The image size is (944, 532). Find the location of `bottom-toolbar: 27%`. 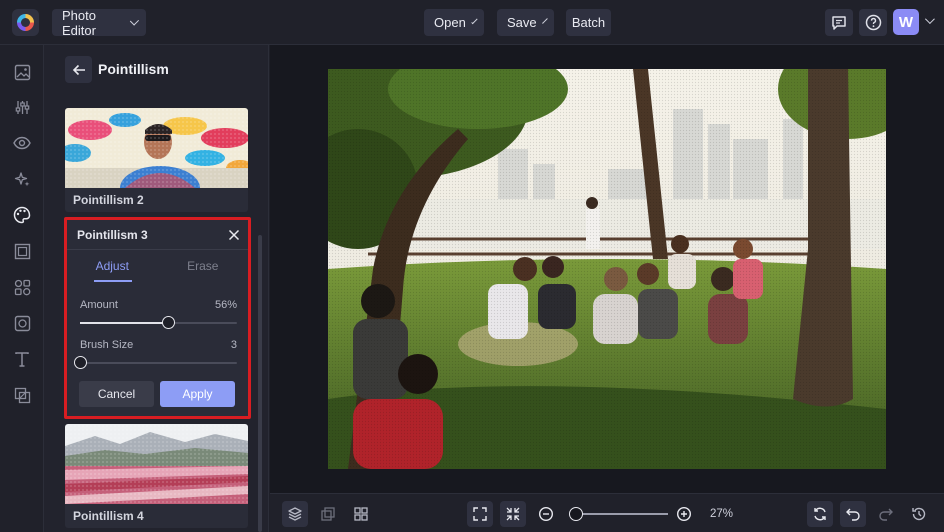

bottom-toolbar: 27% is located at coordinates (607, 512).